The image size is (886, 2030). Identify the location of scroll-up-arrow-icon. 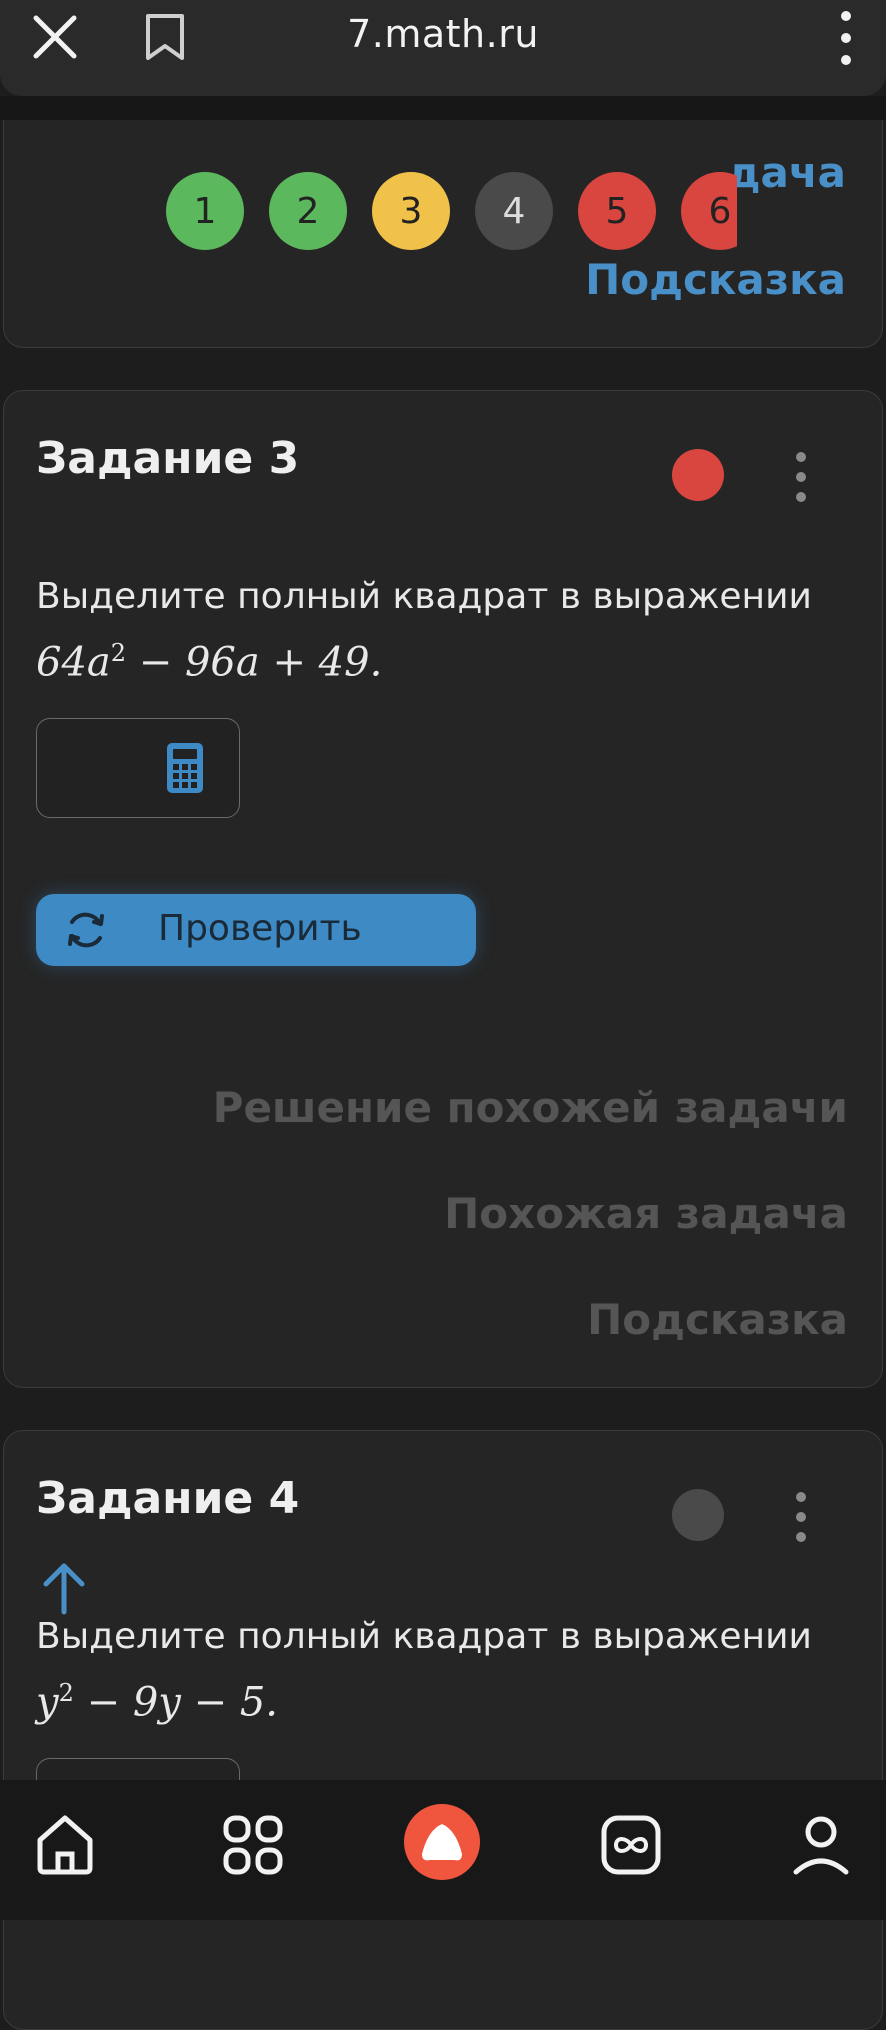
(64, 1588).